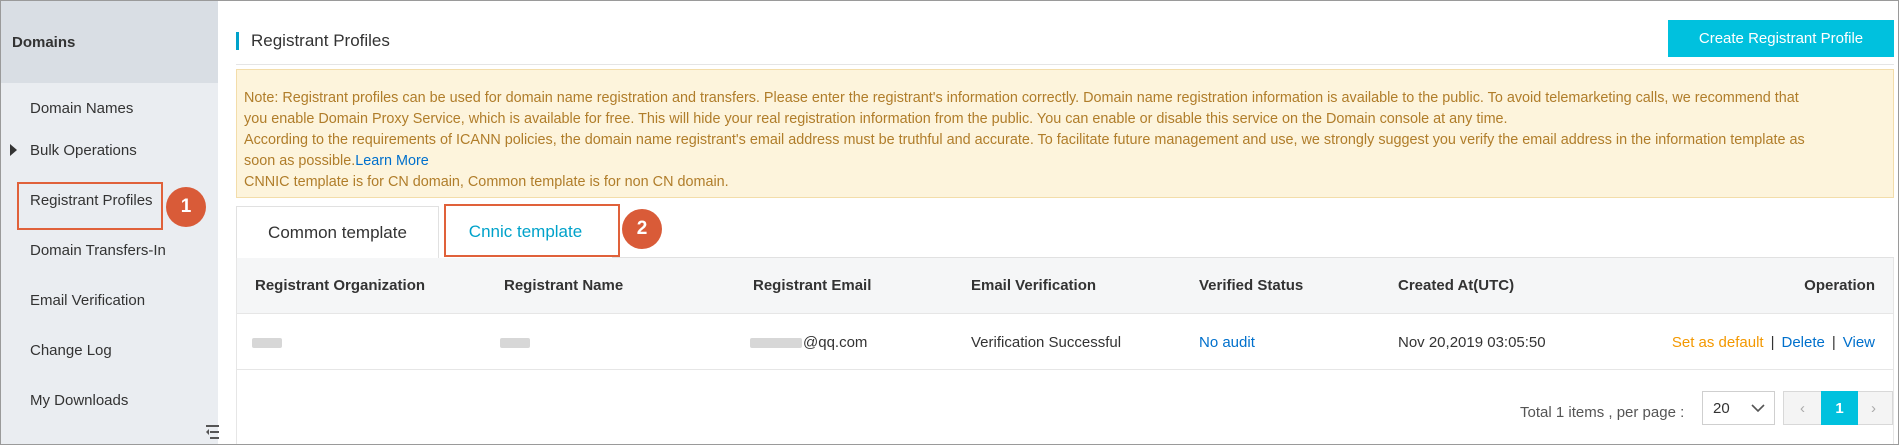  I want to click on notice-text: soon as possible., so click(300, 161).